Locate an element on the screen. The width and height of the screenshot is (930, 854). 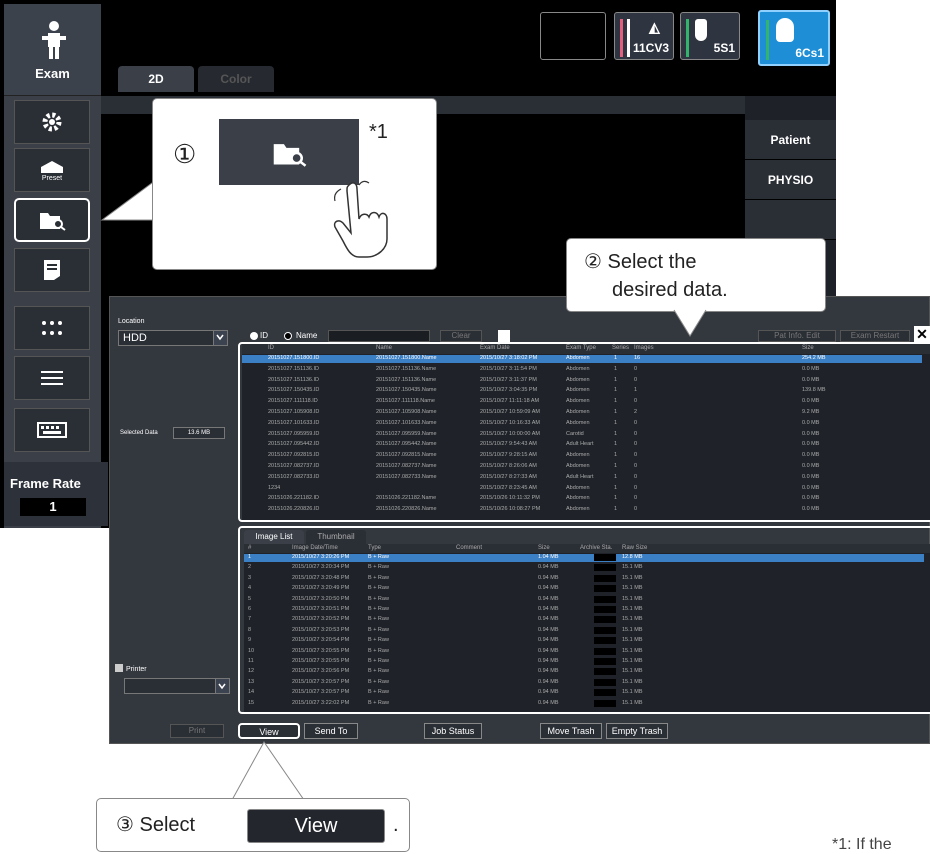
step3-text: ③ Select is located at coordinates (155, 824).